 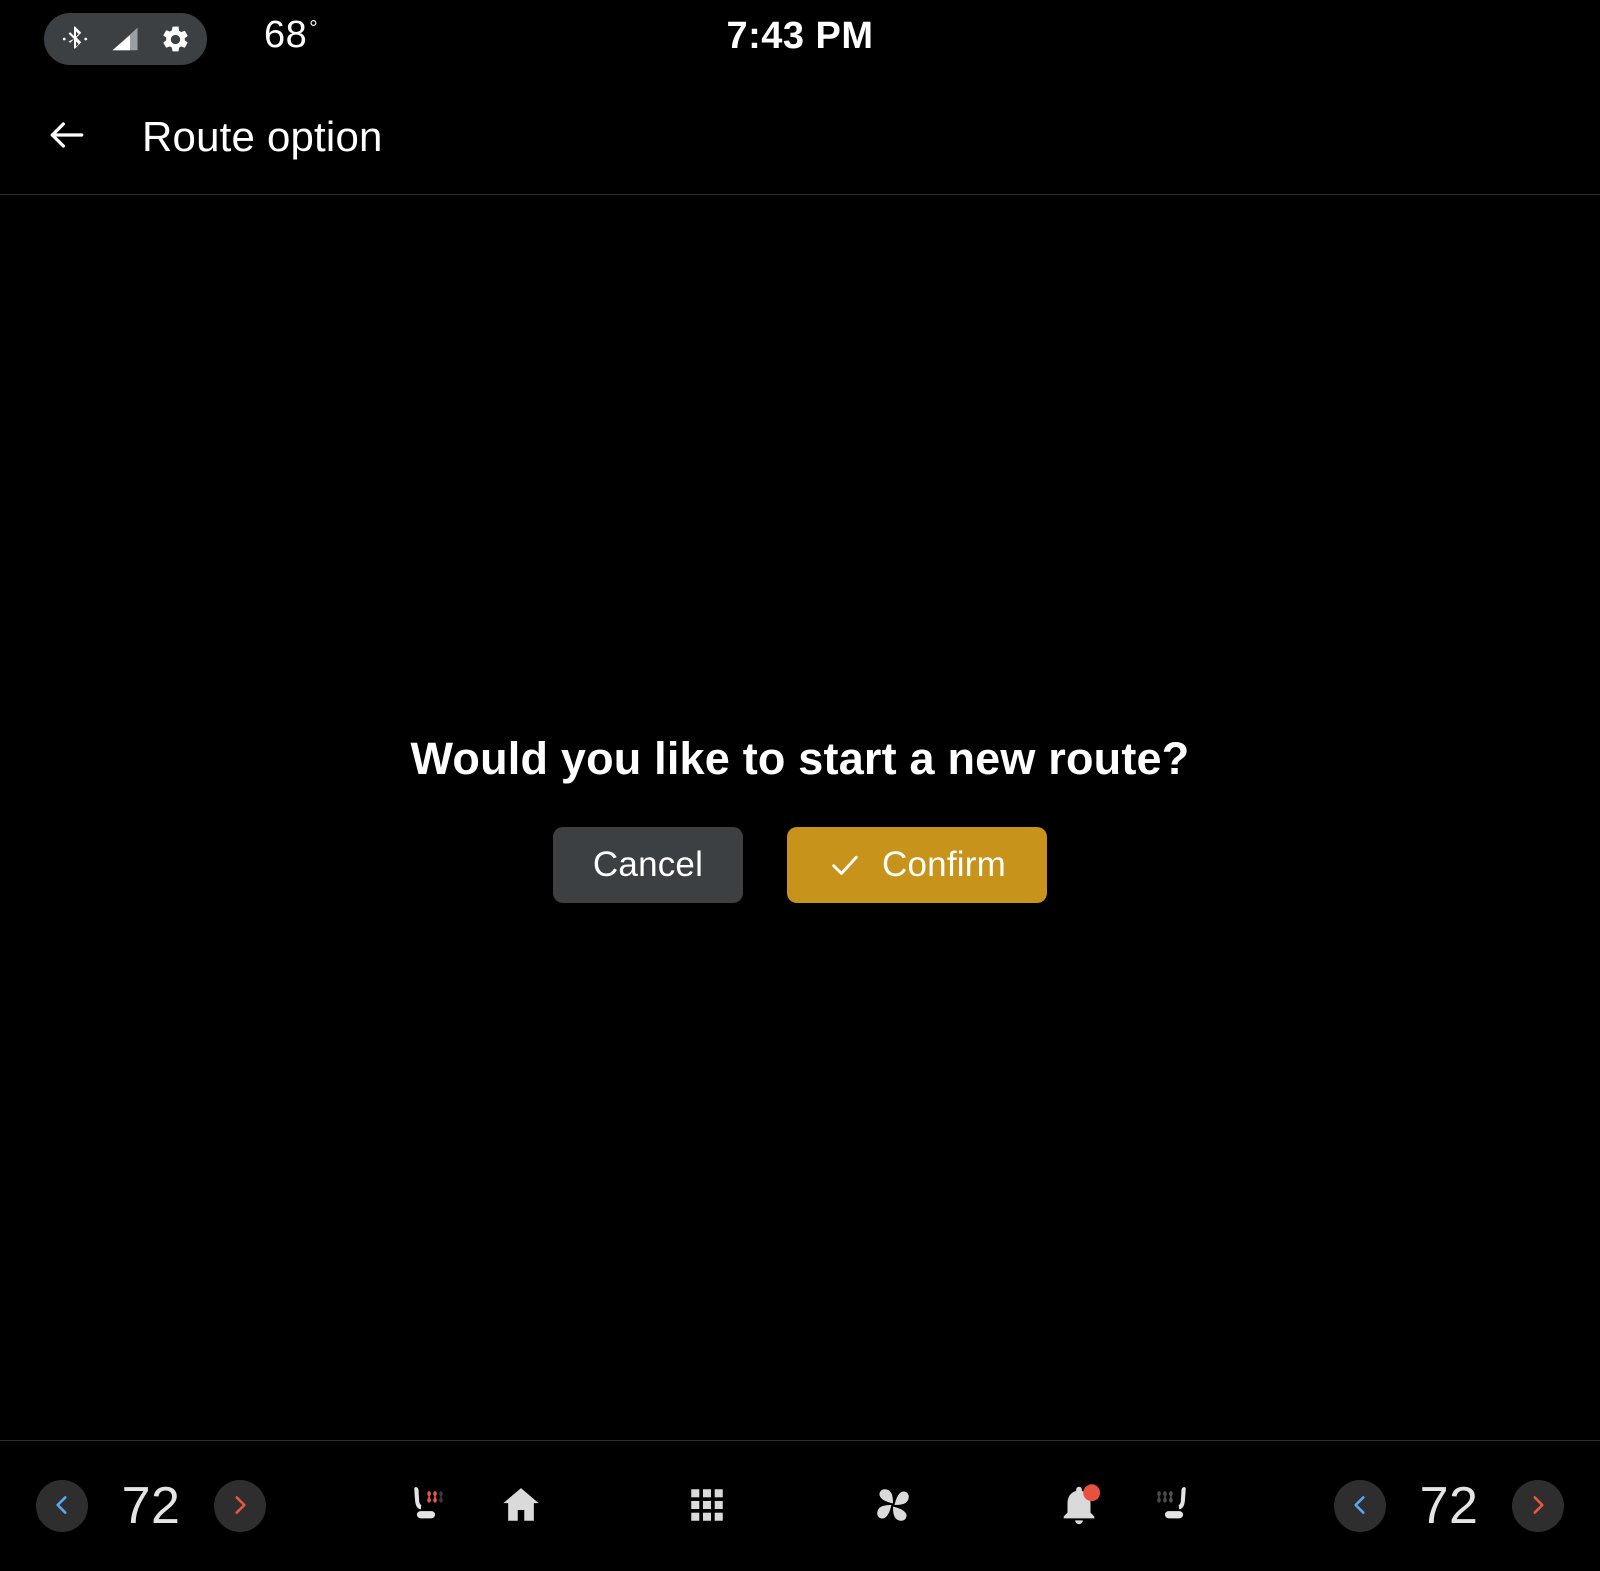 I want to click on driver-temp-decrease-button, so click(x=62, y=1506).